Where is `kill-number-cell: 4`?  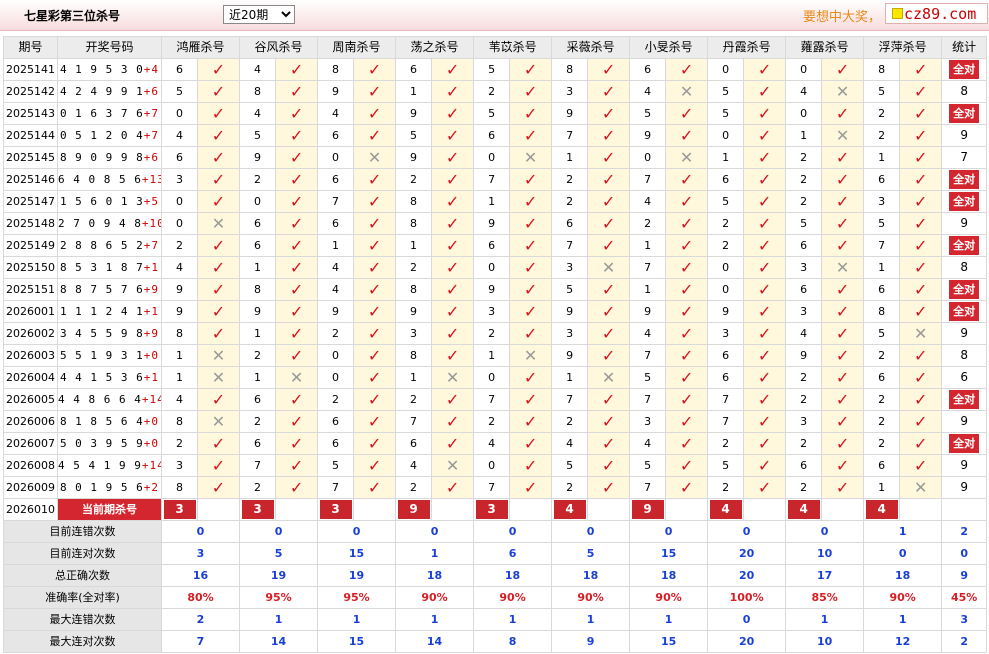
kill-number-cell: 4 is located at coordinates (648, 91).